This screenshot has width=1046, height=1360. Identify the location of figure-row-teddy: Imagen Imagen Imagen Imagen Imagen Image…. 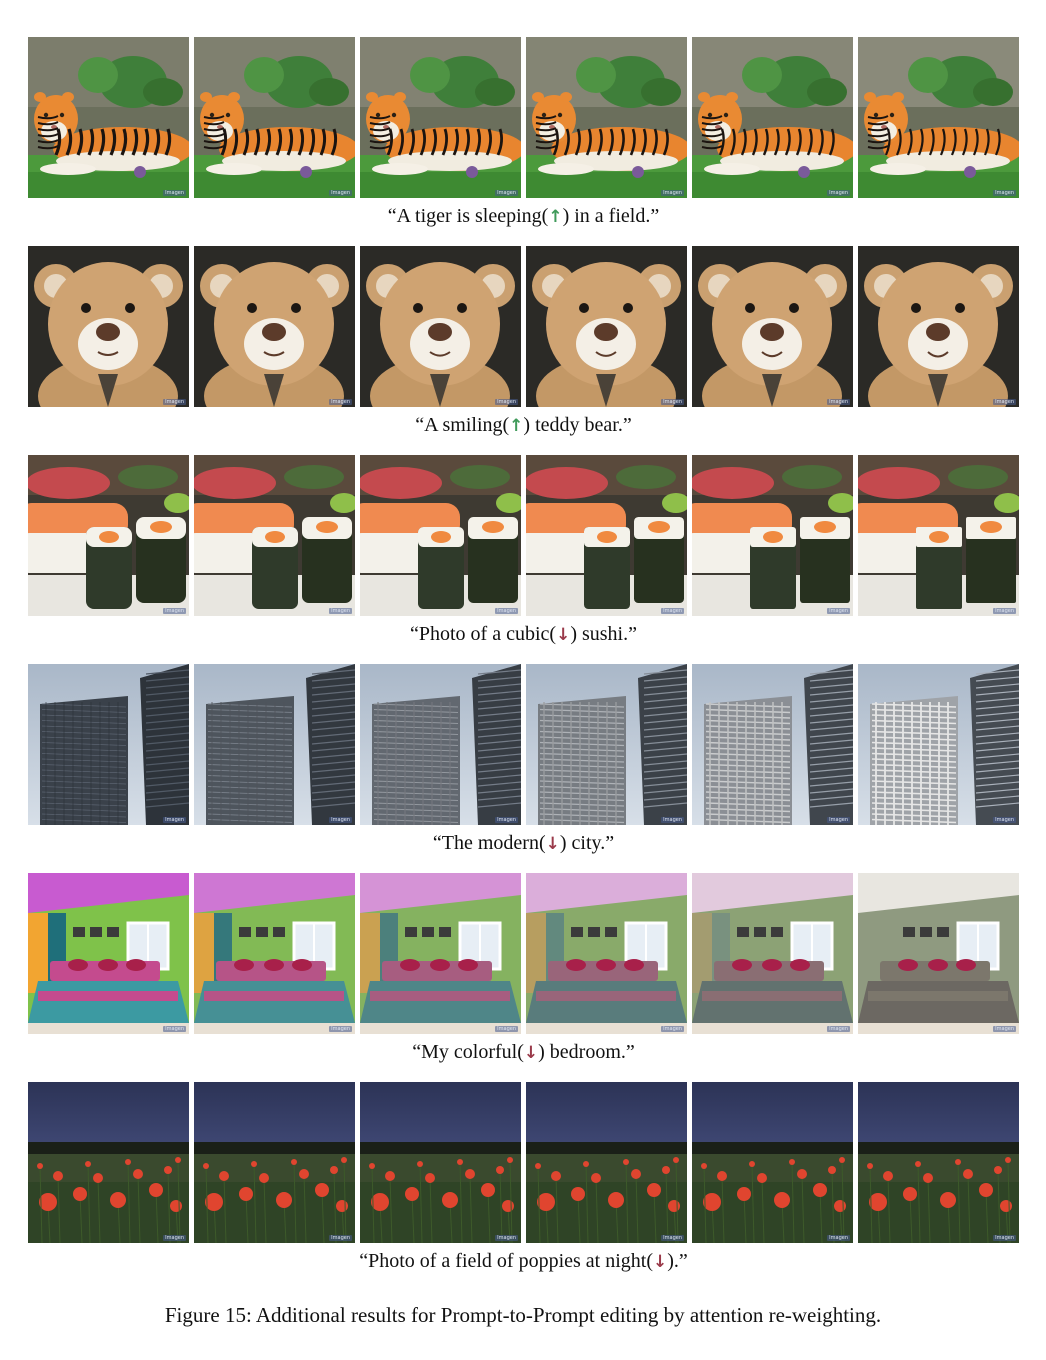
(523, 350).